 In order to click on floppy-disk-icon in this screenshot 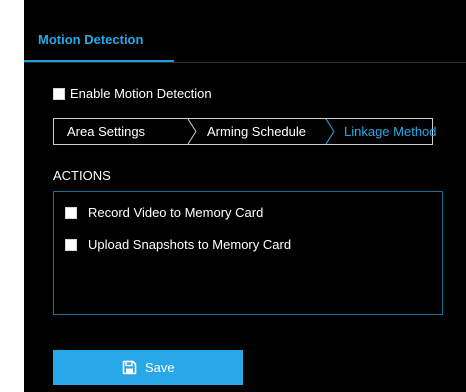, I will do `click(129, 367)`.